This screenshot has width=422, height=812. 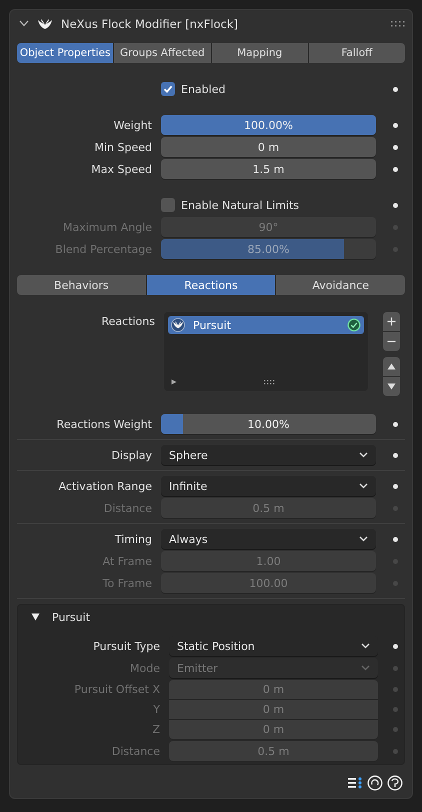 What do you see at coordinates (45, 24) in the screenshot?
I see `wings-icon` at bounding box center [45, 24].